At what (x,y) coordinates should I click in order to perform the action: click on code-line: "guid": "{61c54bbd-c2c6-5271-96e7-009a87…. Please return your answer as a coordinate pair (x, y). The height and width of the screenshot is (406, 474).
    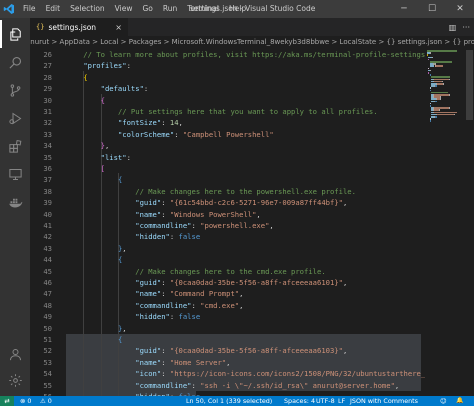
    Looking at the image, I should click on (206, 202).